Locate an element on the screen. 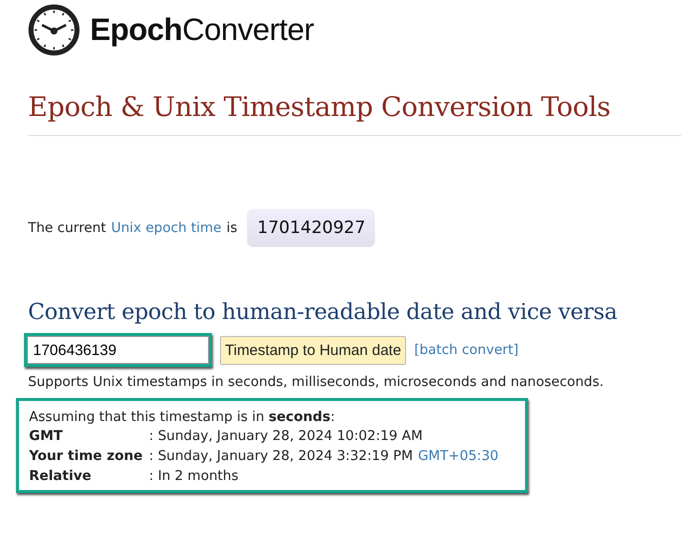  current-time-label: is is located at coordinates (232, 228).